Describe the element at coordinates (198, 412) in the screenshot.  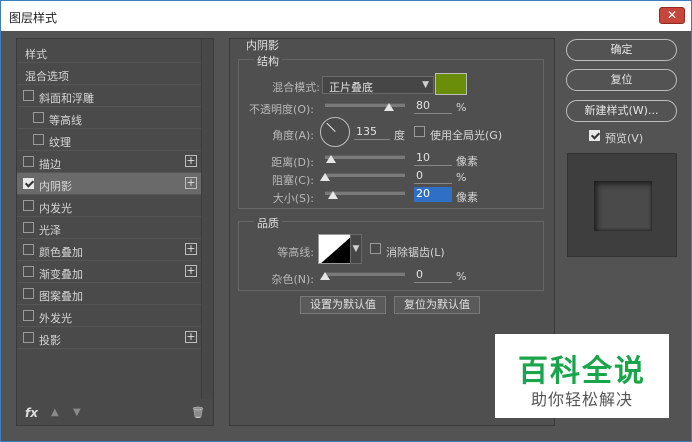
I see `trash-icon: 🗑` at that location.